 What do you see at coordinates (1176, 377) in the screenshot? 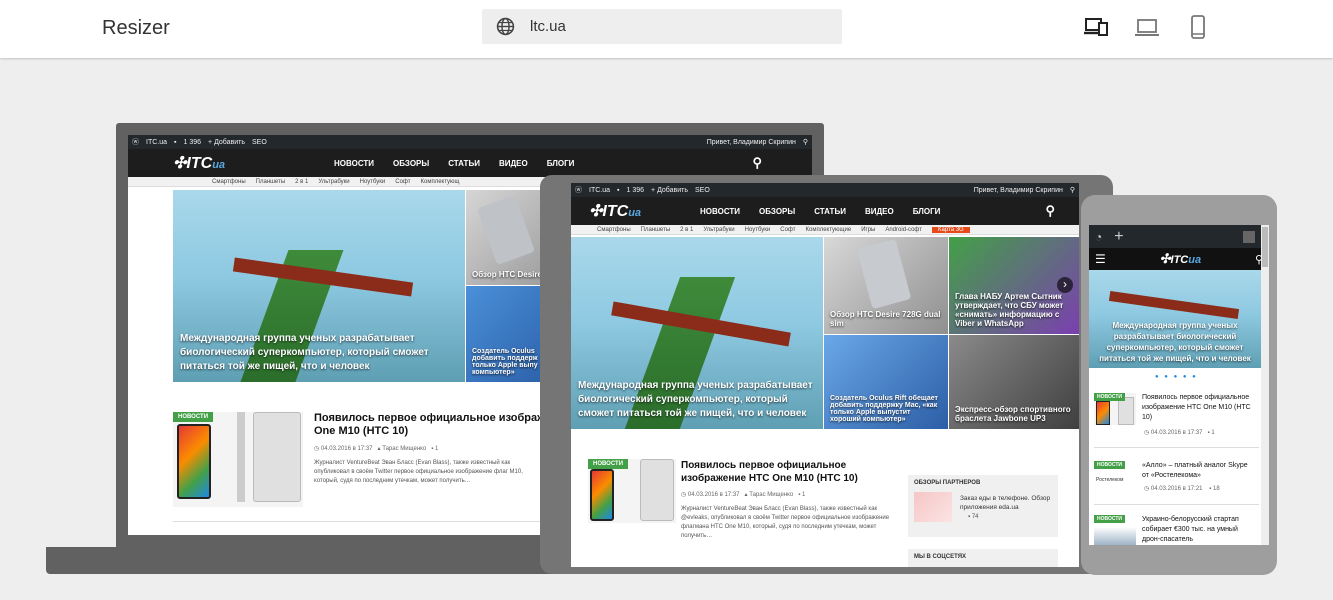
I see `carousel-dots: ● ● ● ● ●` at bounding box center [1176, 377].